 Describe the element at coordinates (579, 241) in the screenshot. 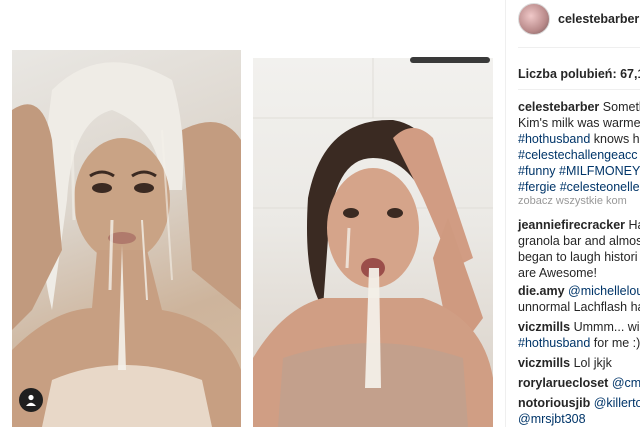

I see `comment-text: granola bar and almos` at that location.